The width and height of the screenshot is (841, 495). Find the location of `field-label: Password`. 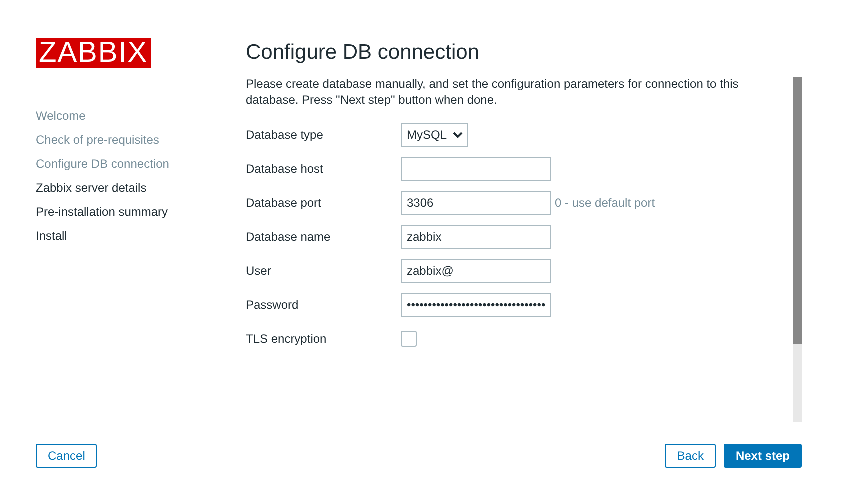

field-label: Password is located at coordinates (273, 305).